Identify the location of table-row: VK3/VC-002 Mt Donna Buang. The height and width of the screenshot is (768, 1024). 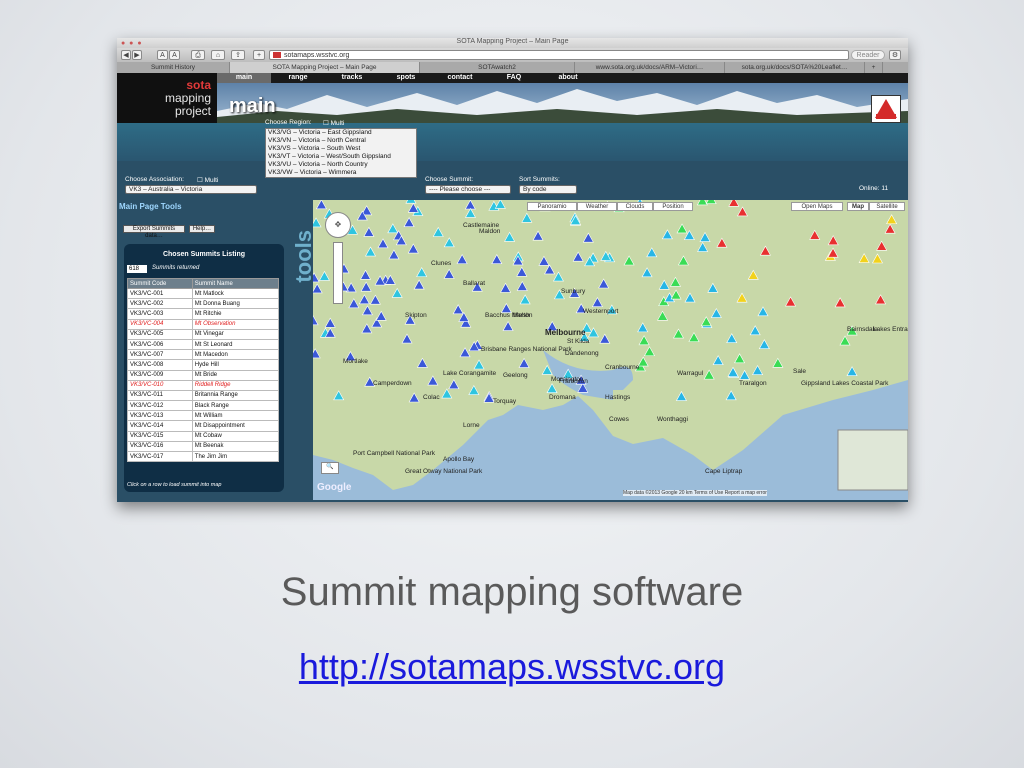
(203, 304).